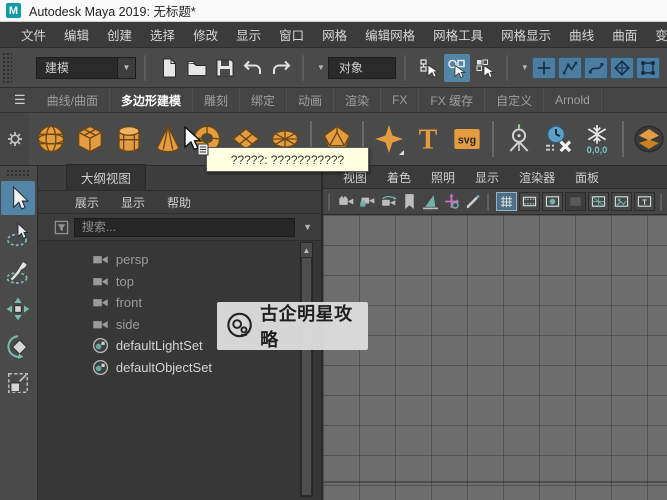  What do you see at coordinates (569, 67) in the screenshot?
I see `snap-to-points-icon` at bounding box center [569, 67].